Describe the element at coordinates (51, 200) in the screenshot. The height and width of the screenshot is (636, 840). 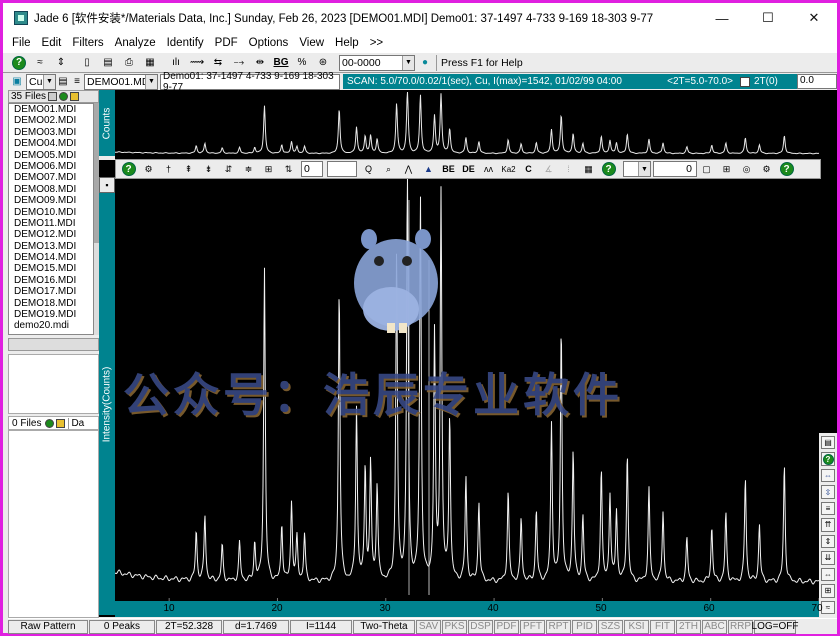
I see `file-item: DEMO09.MDI` at that location.